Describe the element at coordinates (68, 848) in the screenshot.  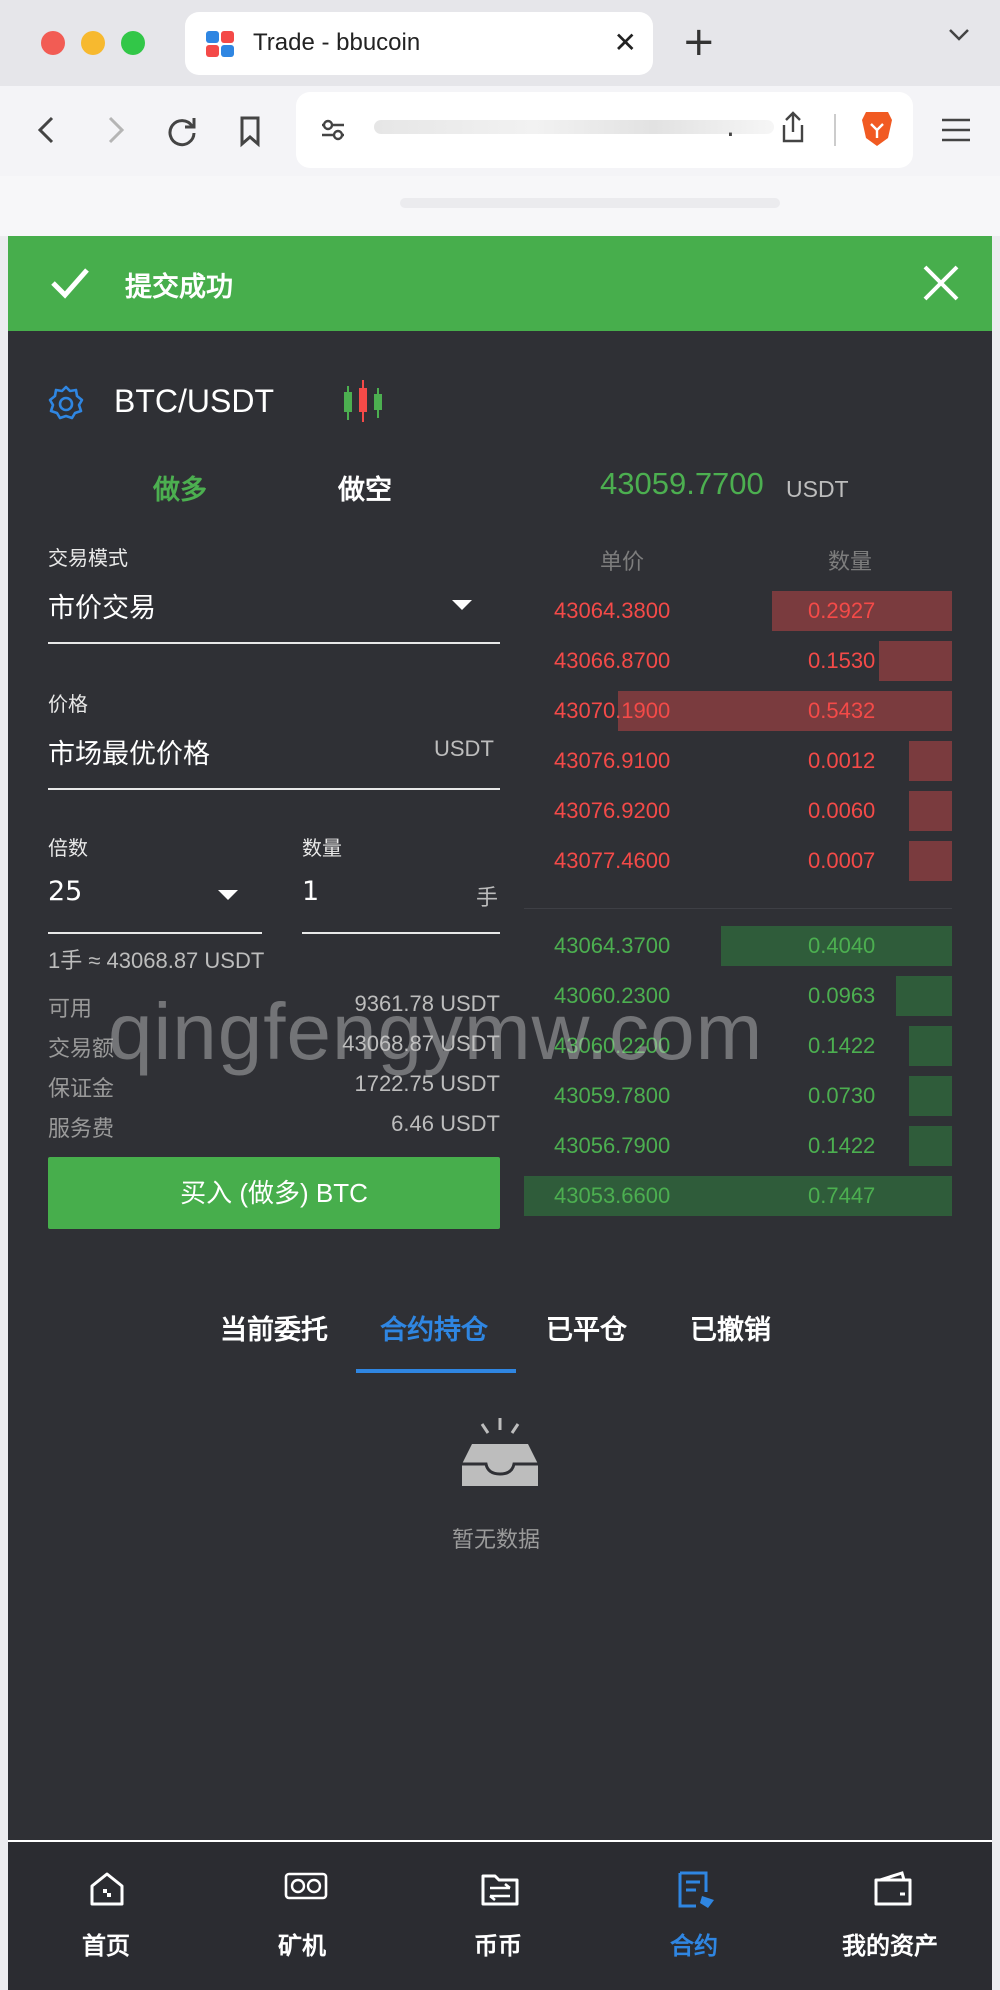
I see `leverage-label: 倍数` at that location.